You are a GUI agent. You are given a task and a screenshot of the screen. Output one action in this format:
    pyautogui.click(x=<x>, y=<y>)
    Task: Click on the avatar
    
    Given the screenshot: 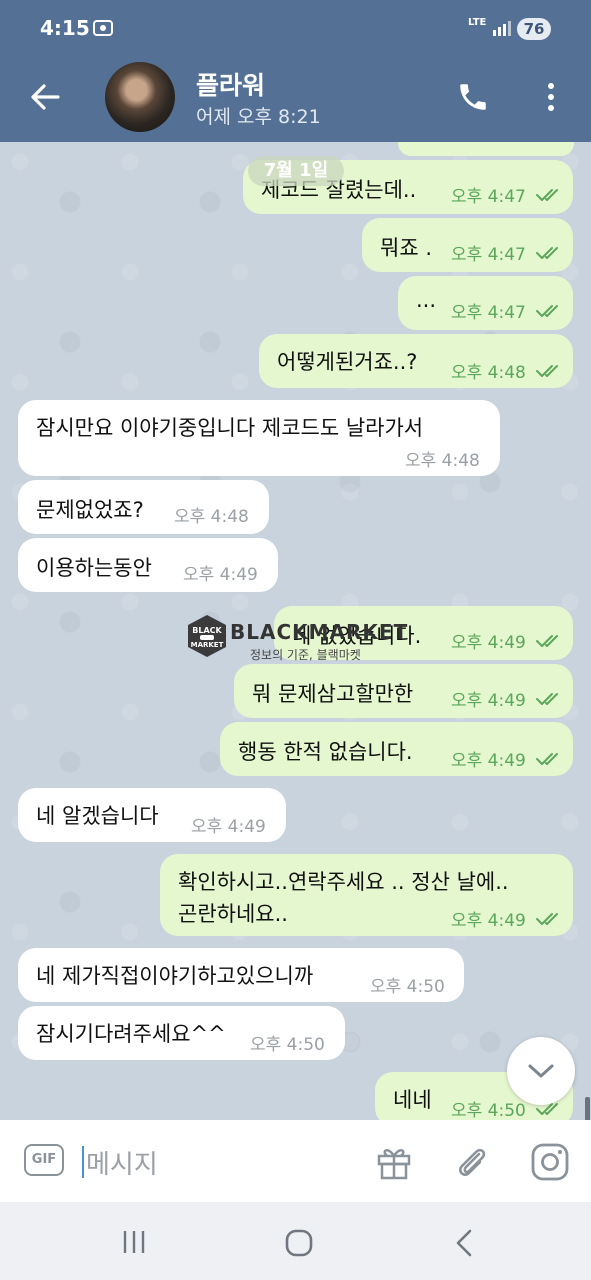 What is the action you would take?
    pyautogui.click(x=140, y=97)
    